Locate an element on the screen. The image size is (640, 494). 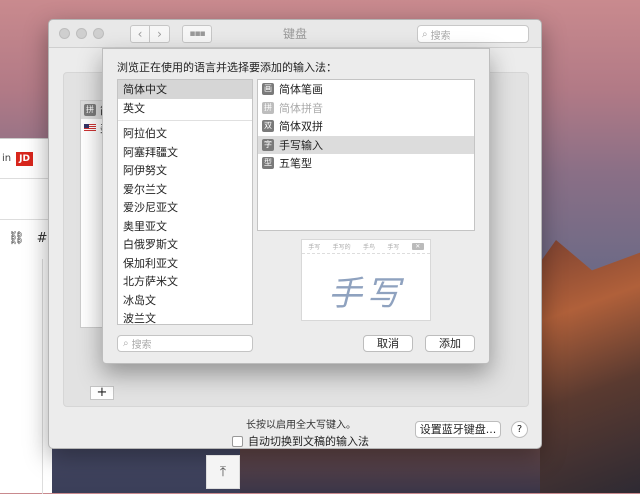
handwriting-sample: 手写 is located at coordinates (366, 294).